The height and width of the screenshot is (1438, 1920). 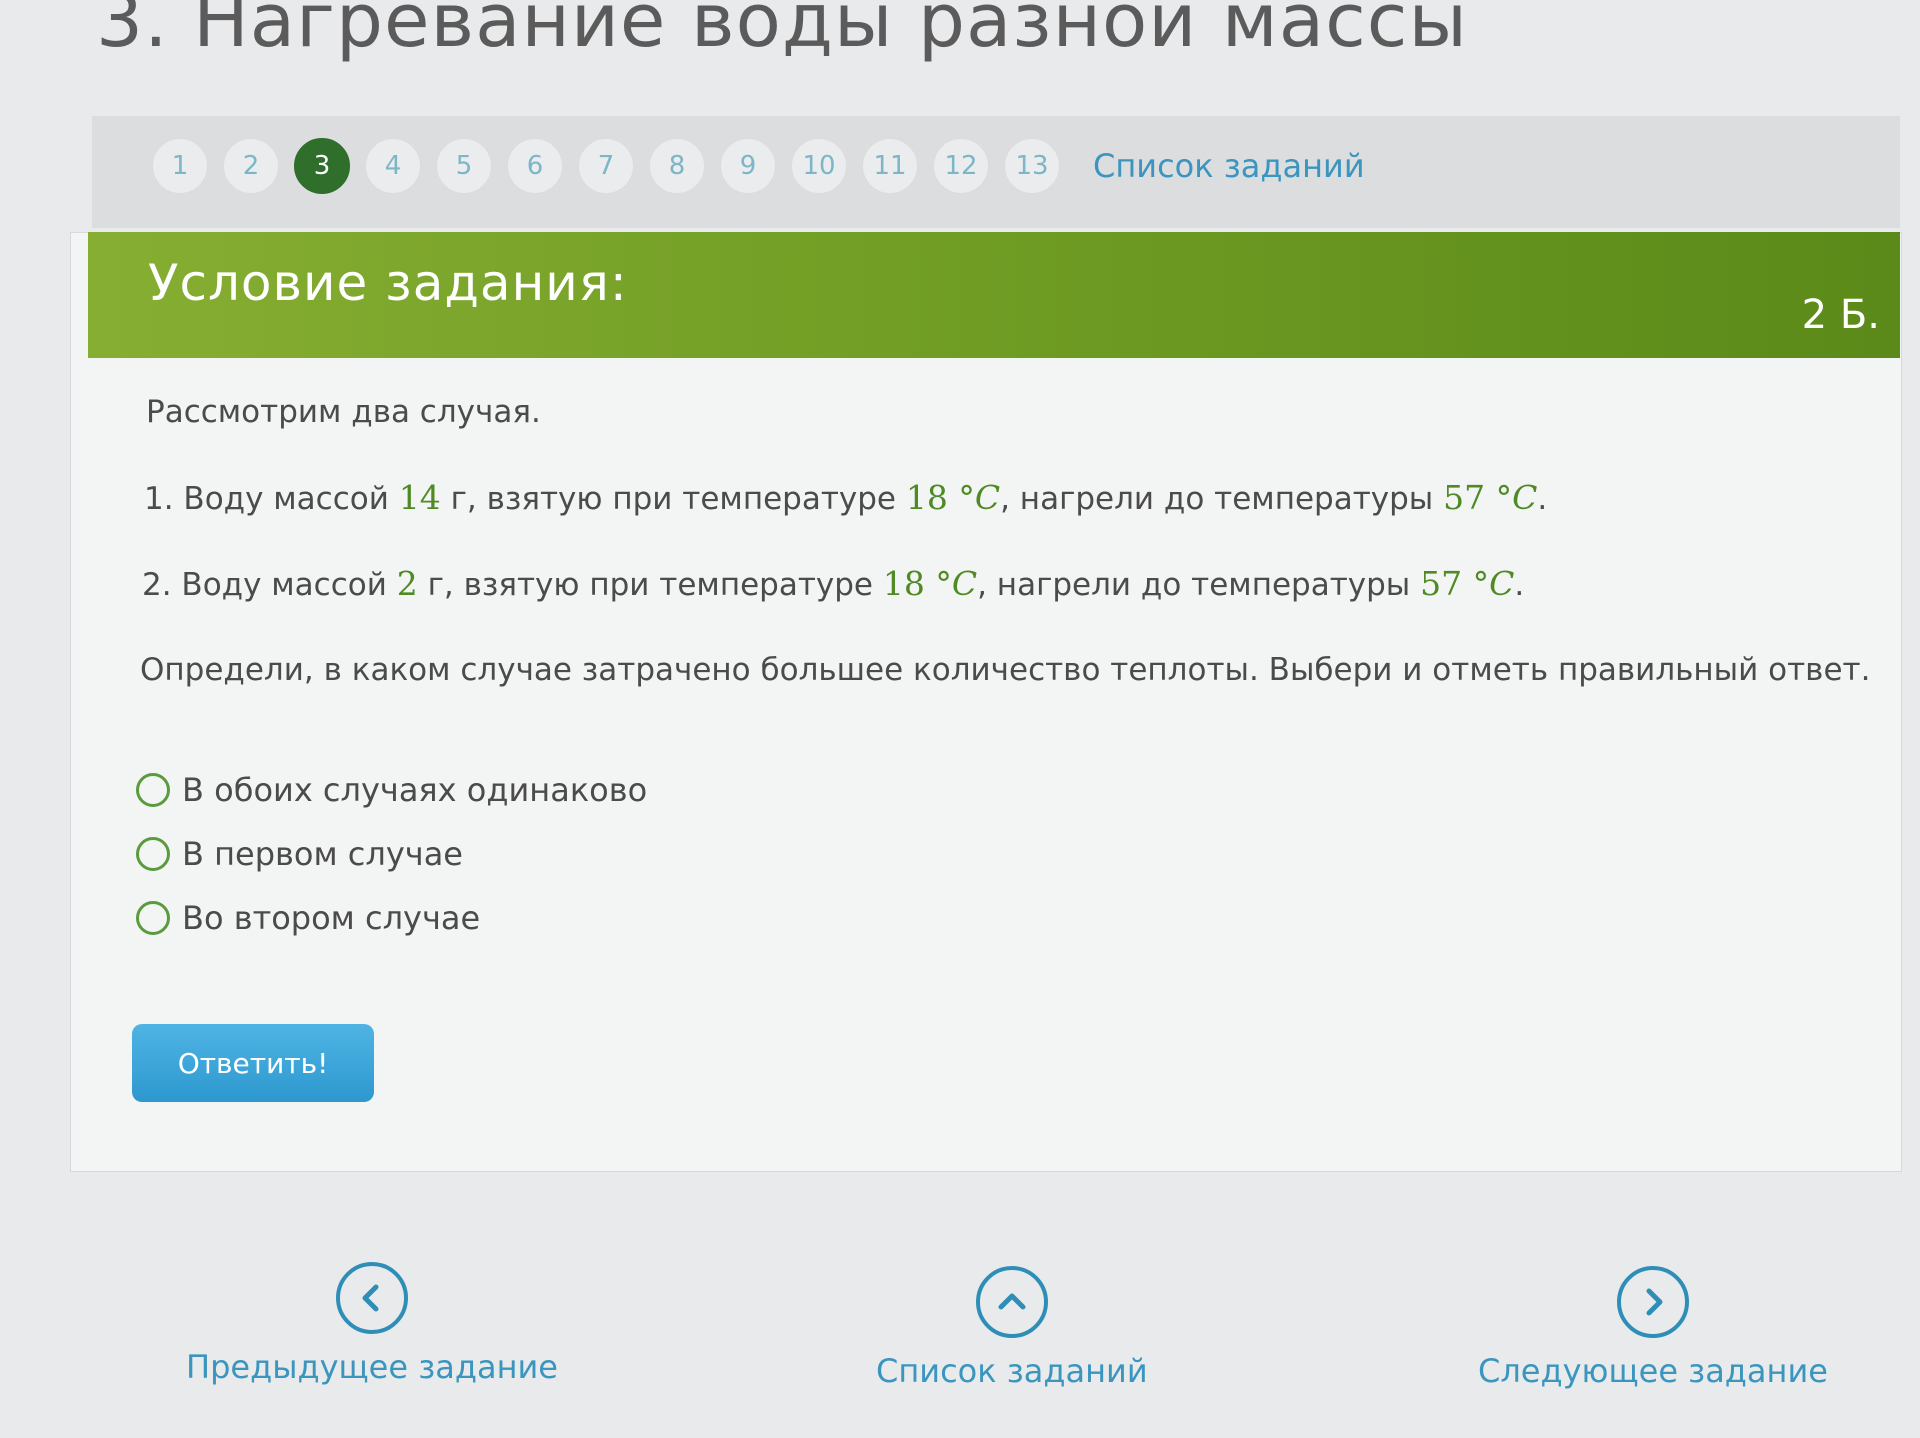 I want to click on answer-option-label: В первом случае, so click(x=322, y=854).